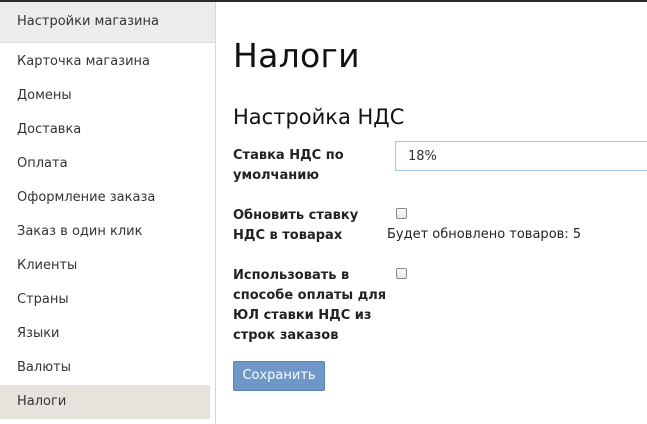  I want to click on sidebar-header: Настройки магазина, so click(107, 22).